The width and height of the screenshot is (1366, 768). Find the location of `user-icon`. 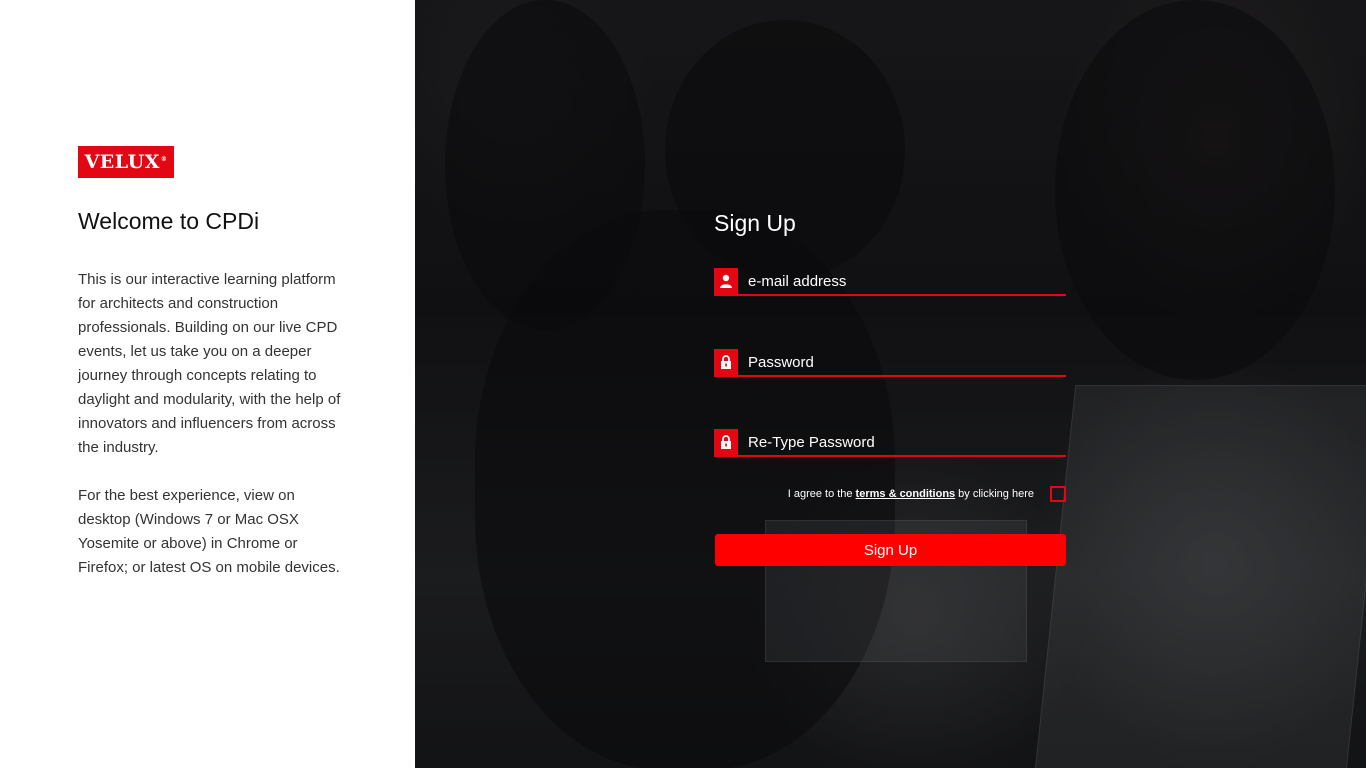

user-icon is located at coordinates (726, 281).